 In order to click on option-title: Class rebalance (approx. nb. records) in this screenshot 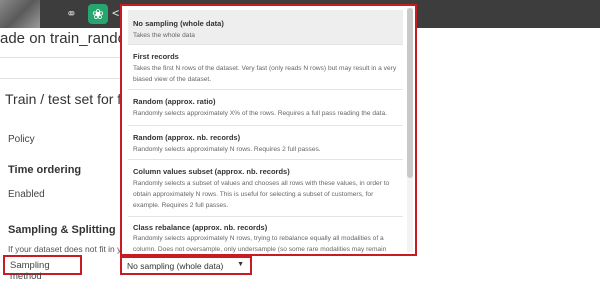, I will do `click(200, 227)`.